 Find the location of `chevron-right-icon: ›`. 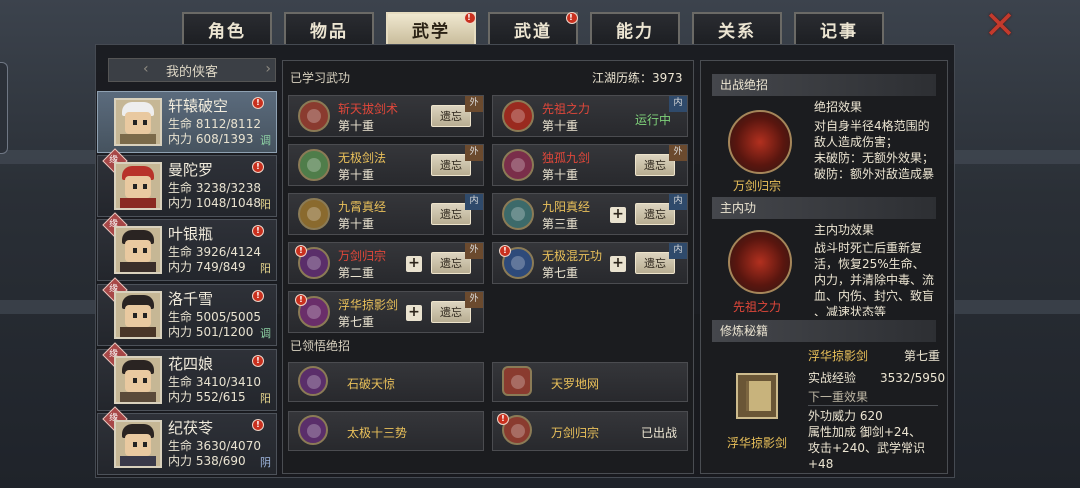

chevron-right-icon: › is located at coordinates (268, 69).